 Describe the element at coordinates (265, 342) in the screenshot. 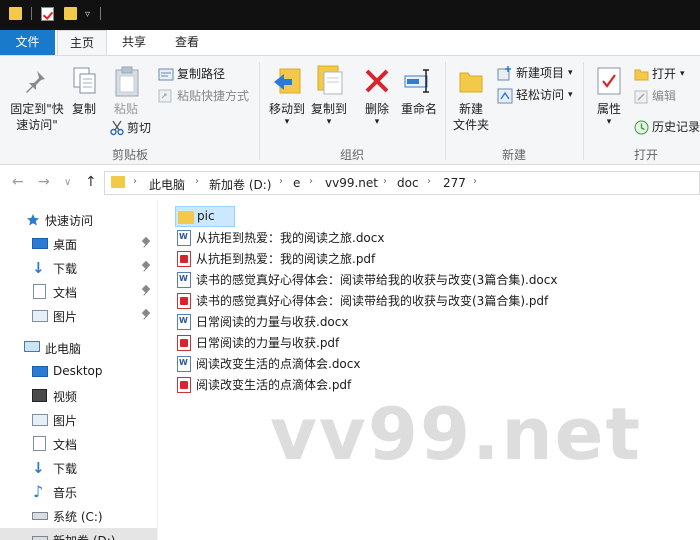

I see `list-item: 日常阅读的力量与收获.pdf` at that location.